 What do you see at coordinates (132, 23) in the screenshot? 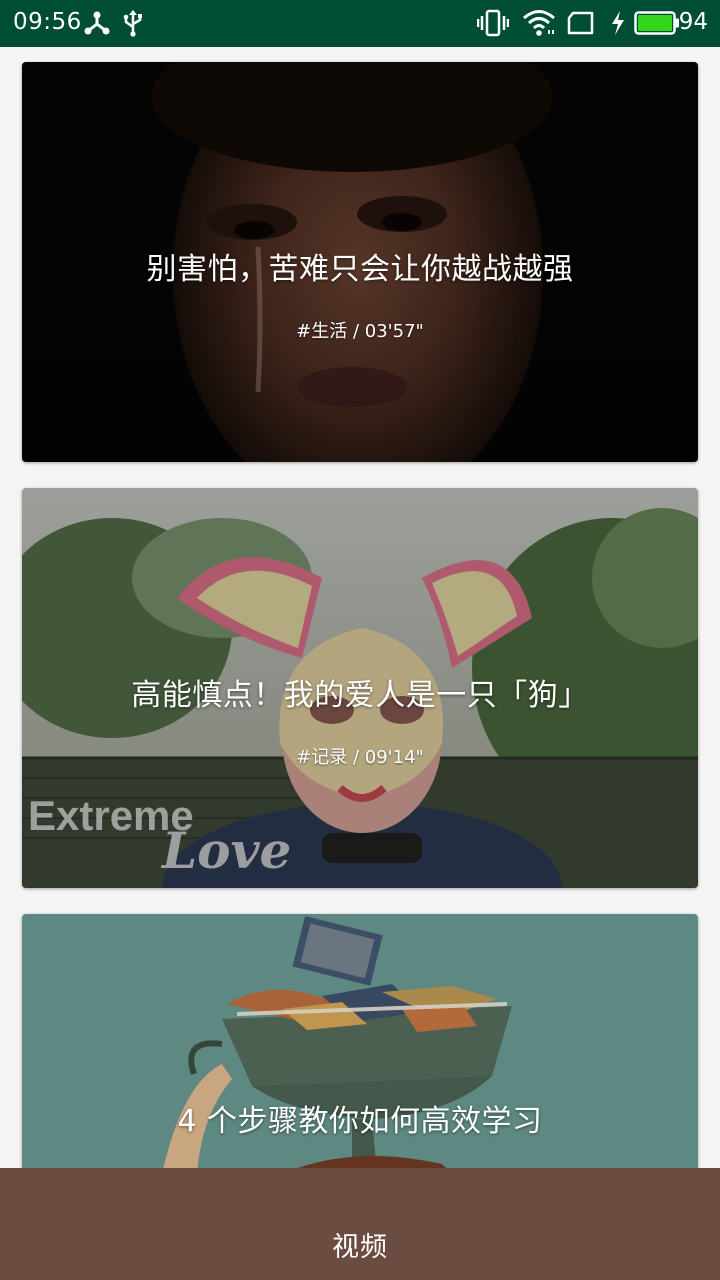
I see `usb-icon` at bounding box center [132, 23].